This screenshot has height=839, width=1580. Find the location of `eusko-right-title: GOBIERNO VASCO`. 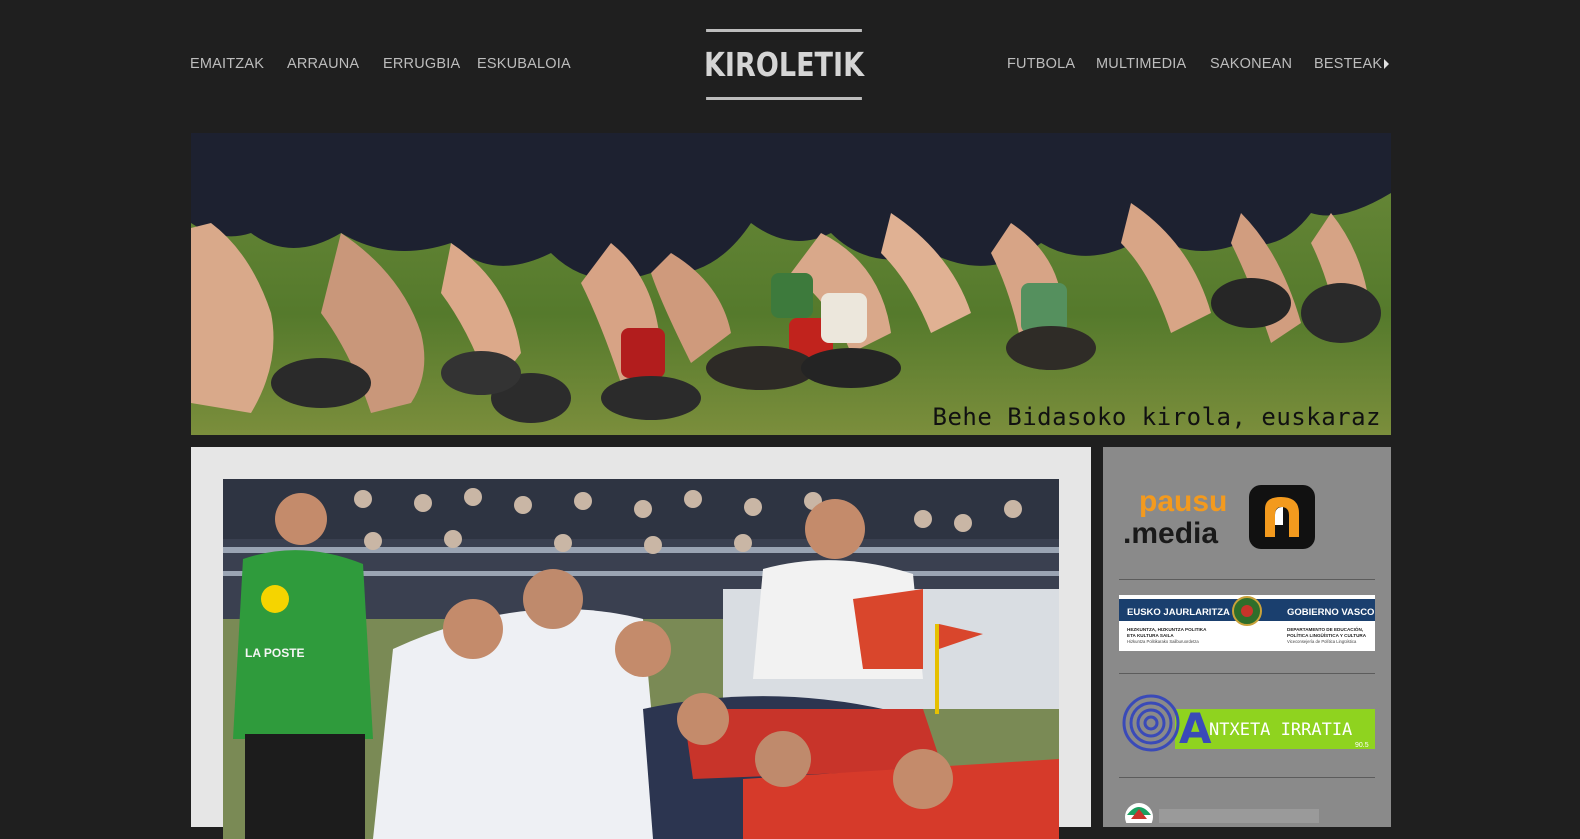

eusko-right-title: GOBIERNO VASCO is located at coordinates (1330, 612).